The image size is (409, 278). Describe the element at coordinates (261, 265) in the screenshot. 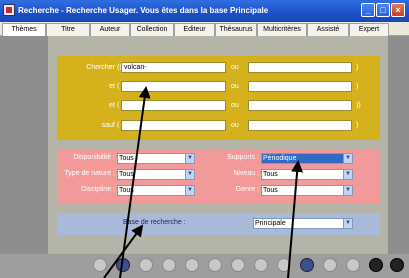

I see `grid-icon` at that location.